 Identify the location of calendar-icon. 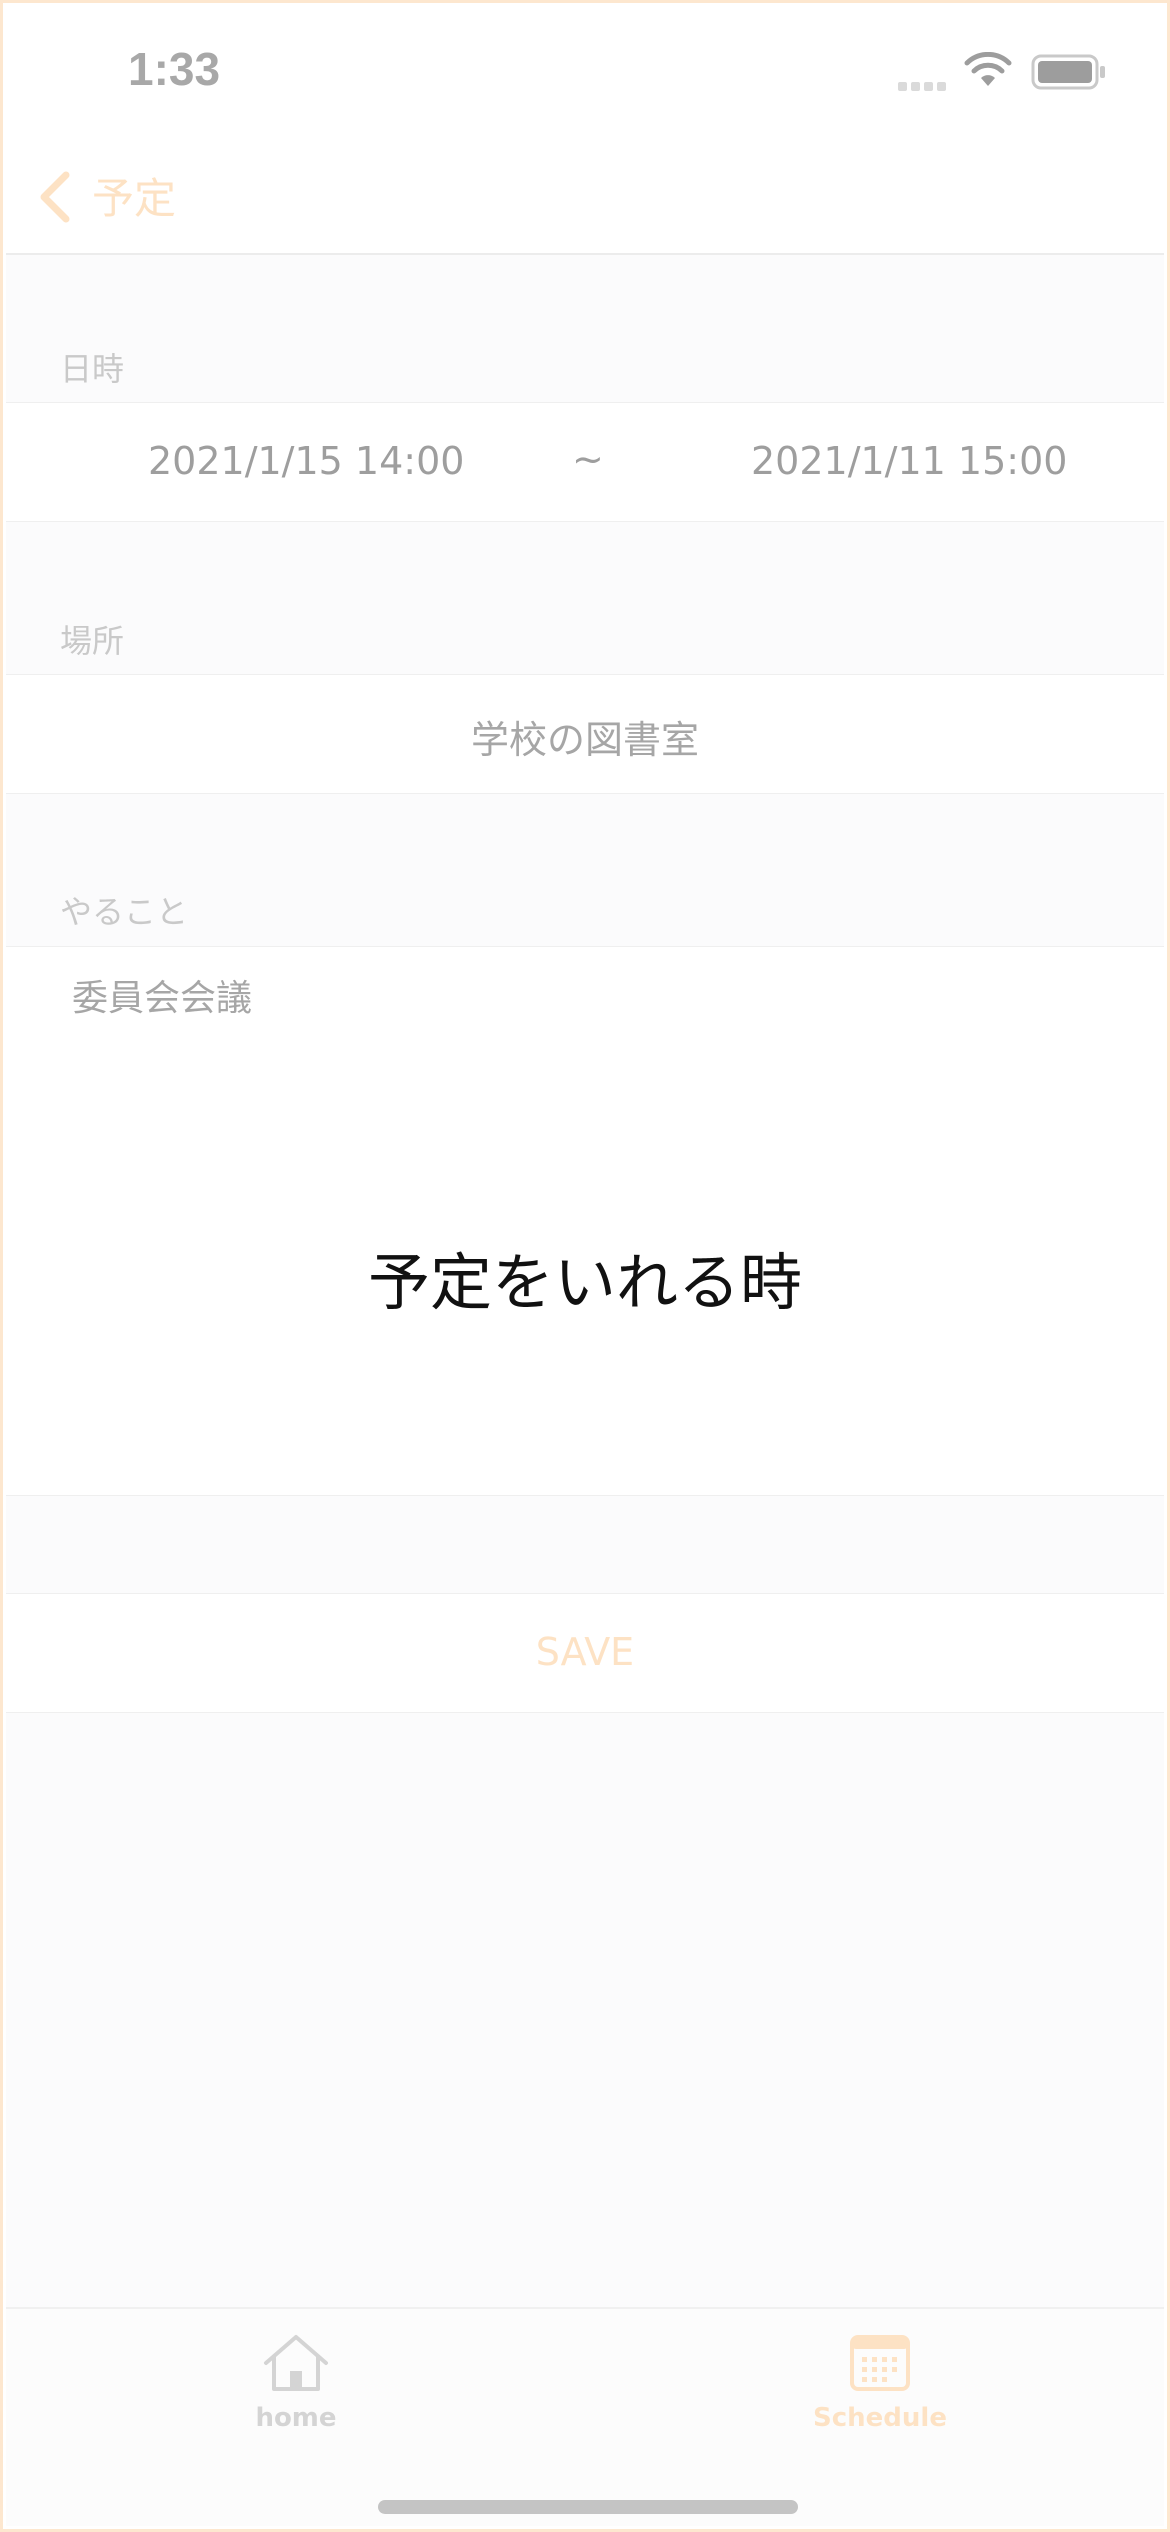
(880, 2363).